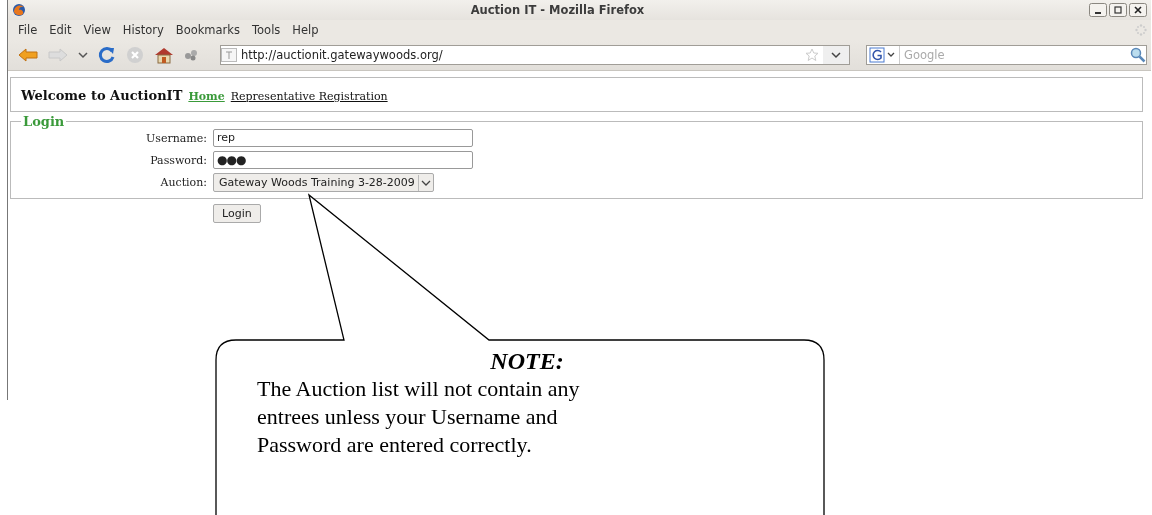  What do you see at coordinates (183, 182) in the screenshot?
I see `field-label: Auction:` at bounding box center [183, 182].